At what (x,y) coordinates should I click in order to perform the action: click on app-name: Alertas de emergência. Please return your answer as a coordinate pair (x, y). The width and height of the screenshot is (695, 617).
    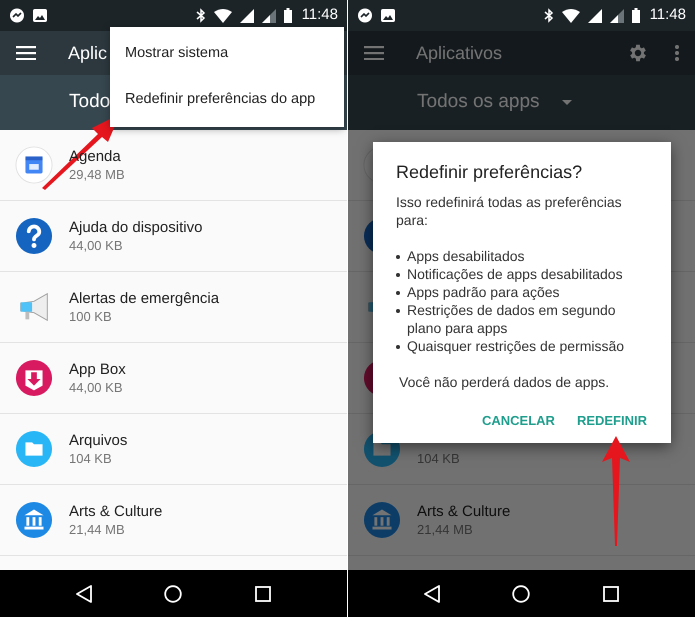
    Looking at the image, I should click on (144, 298).